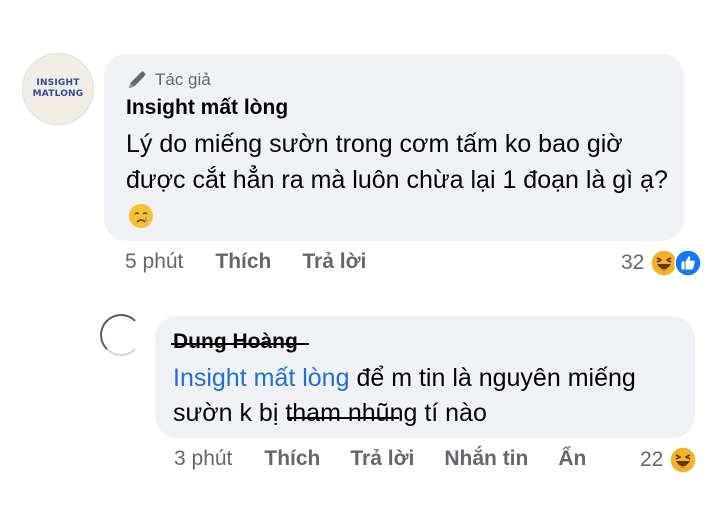 Image resolution: width=720 pixels, height=518 pixels. I want to click on reply-comment-actions: 3 phút Thích Trả lời Nhắn tin Ẩn, so click(395, 459).